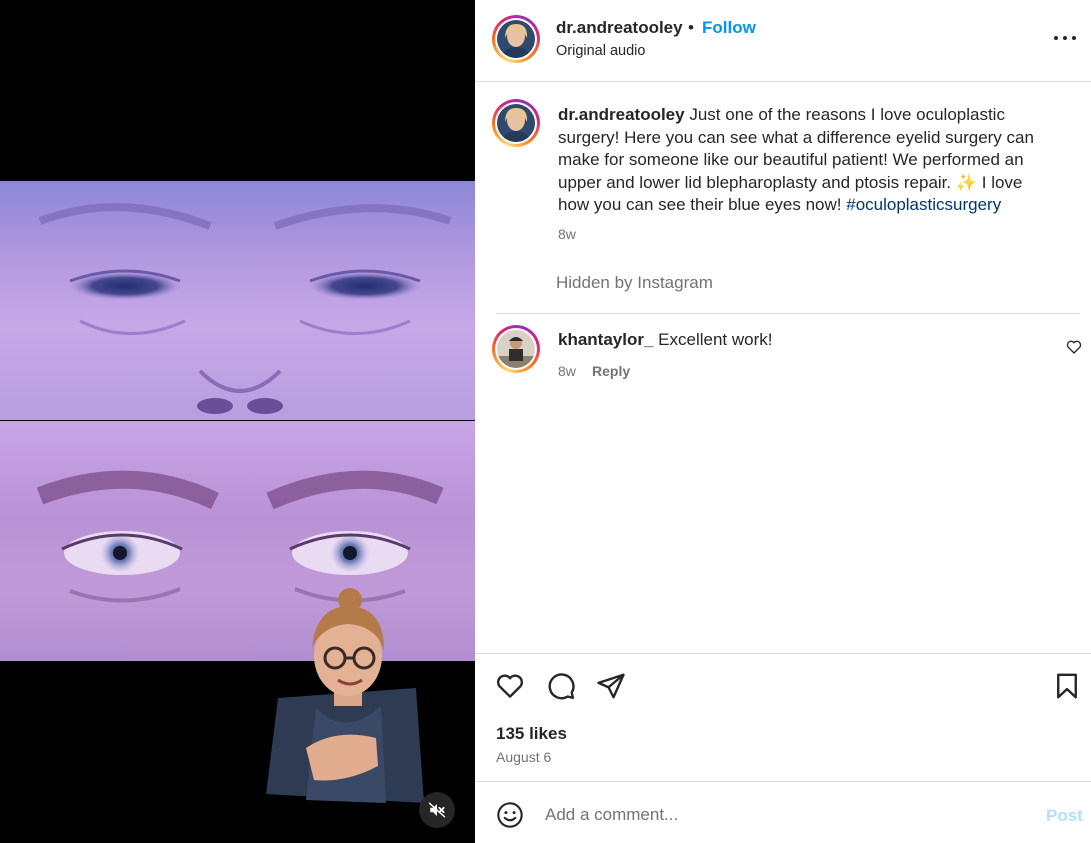  Describe the element at coordinates (567, 371) in the screenshot. I see `comment-timestamp: 8w` at that location.